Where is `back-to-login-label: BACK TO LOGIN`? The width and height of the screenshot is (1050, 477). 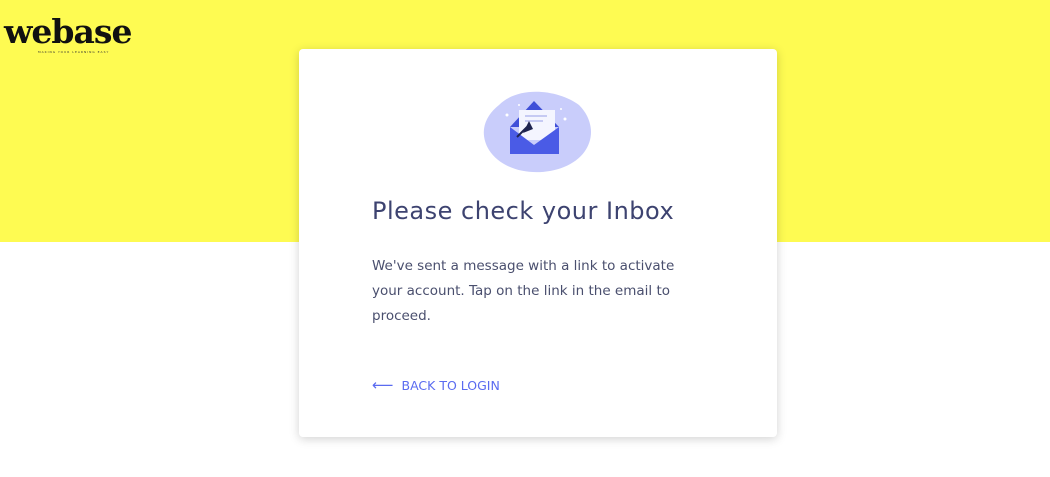
back-to-login-label: BACK TO LOGIN is located at coordinates (450, 385).